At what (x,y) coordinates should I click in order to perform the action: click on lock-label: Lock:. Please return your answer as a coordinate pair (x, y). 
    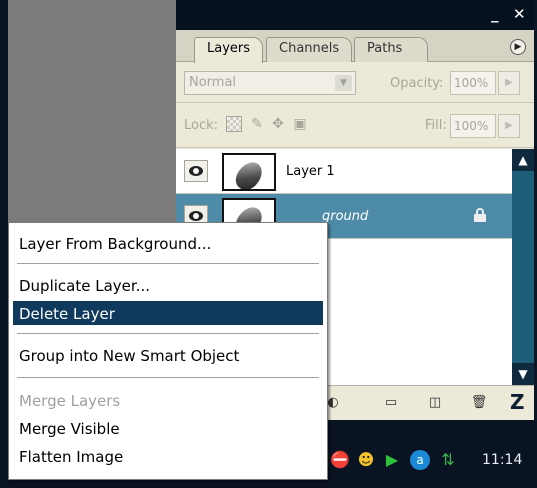
    Looking at the image, I should click on (201, 125).